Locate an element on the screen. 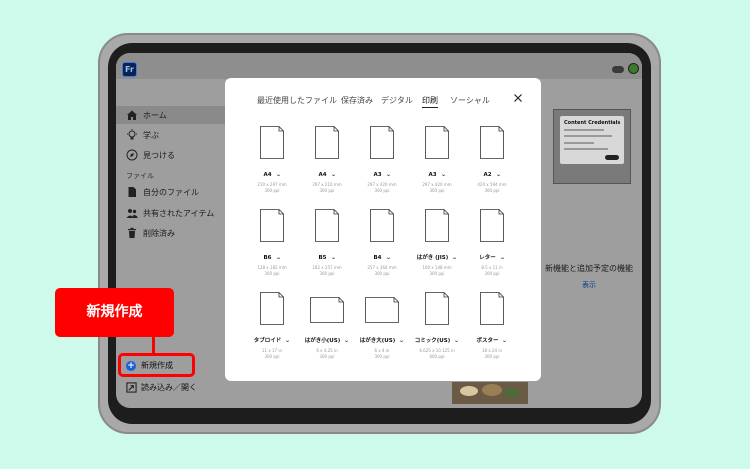 Image resolution: width=750 pixels, height=469 pixels. paper-name: はがき小(US) is located at coordinates (322, 341).